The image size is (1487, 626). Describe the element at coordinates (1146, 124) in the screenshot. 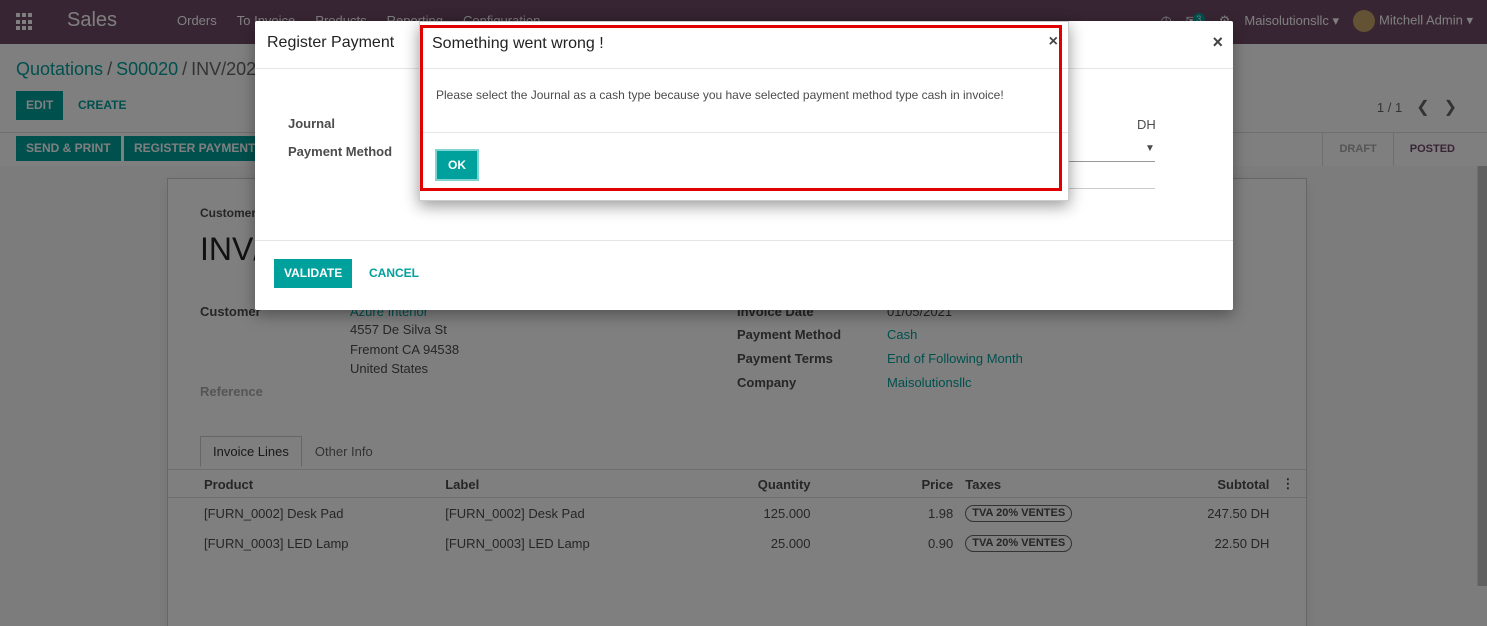

I see `currency-value: DH` at that location.